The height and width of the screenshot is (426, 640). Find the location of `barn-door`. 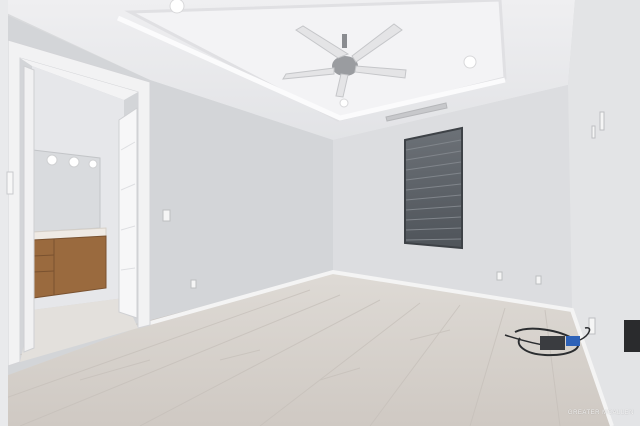

barn-door is located at coordinates (128, 213).